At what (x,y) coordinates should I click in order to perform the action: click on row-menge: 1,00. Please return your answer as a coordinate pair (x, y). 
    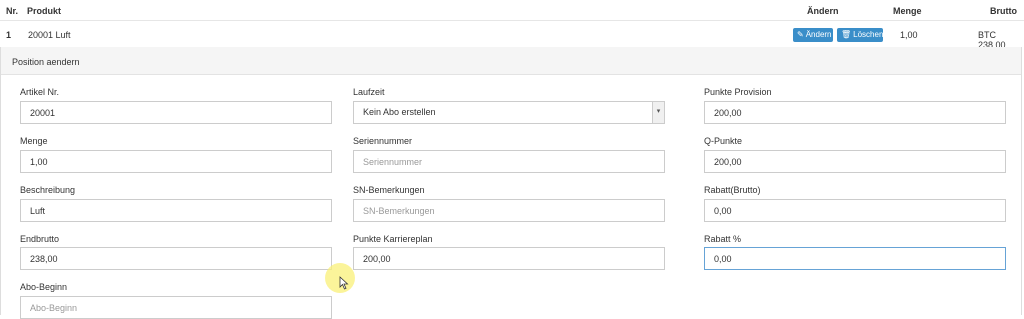
    Looking at the image, I should click on (909, 35).